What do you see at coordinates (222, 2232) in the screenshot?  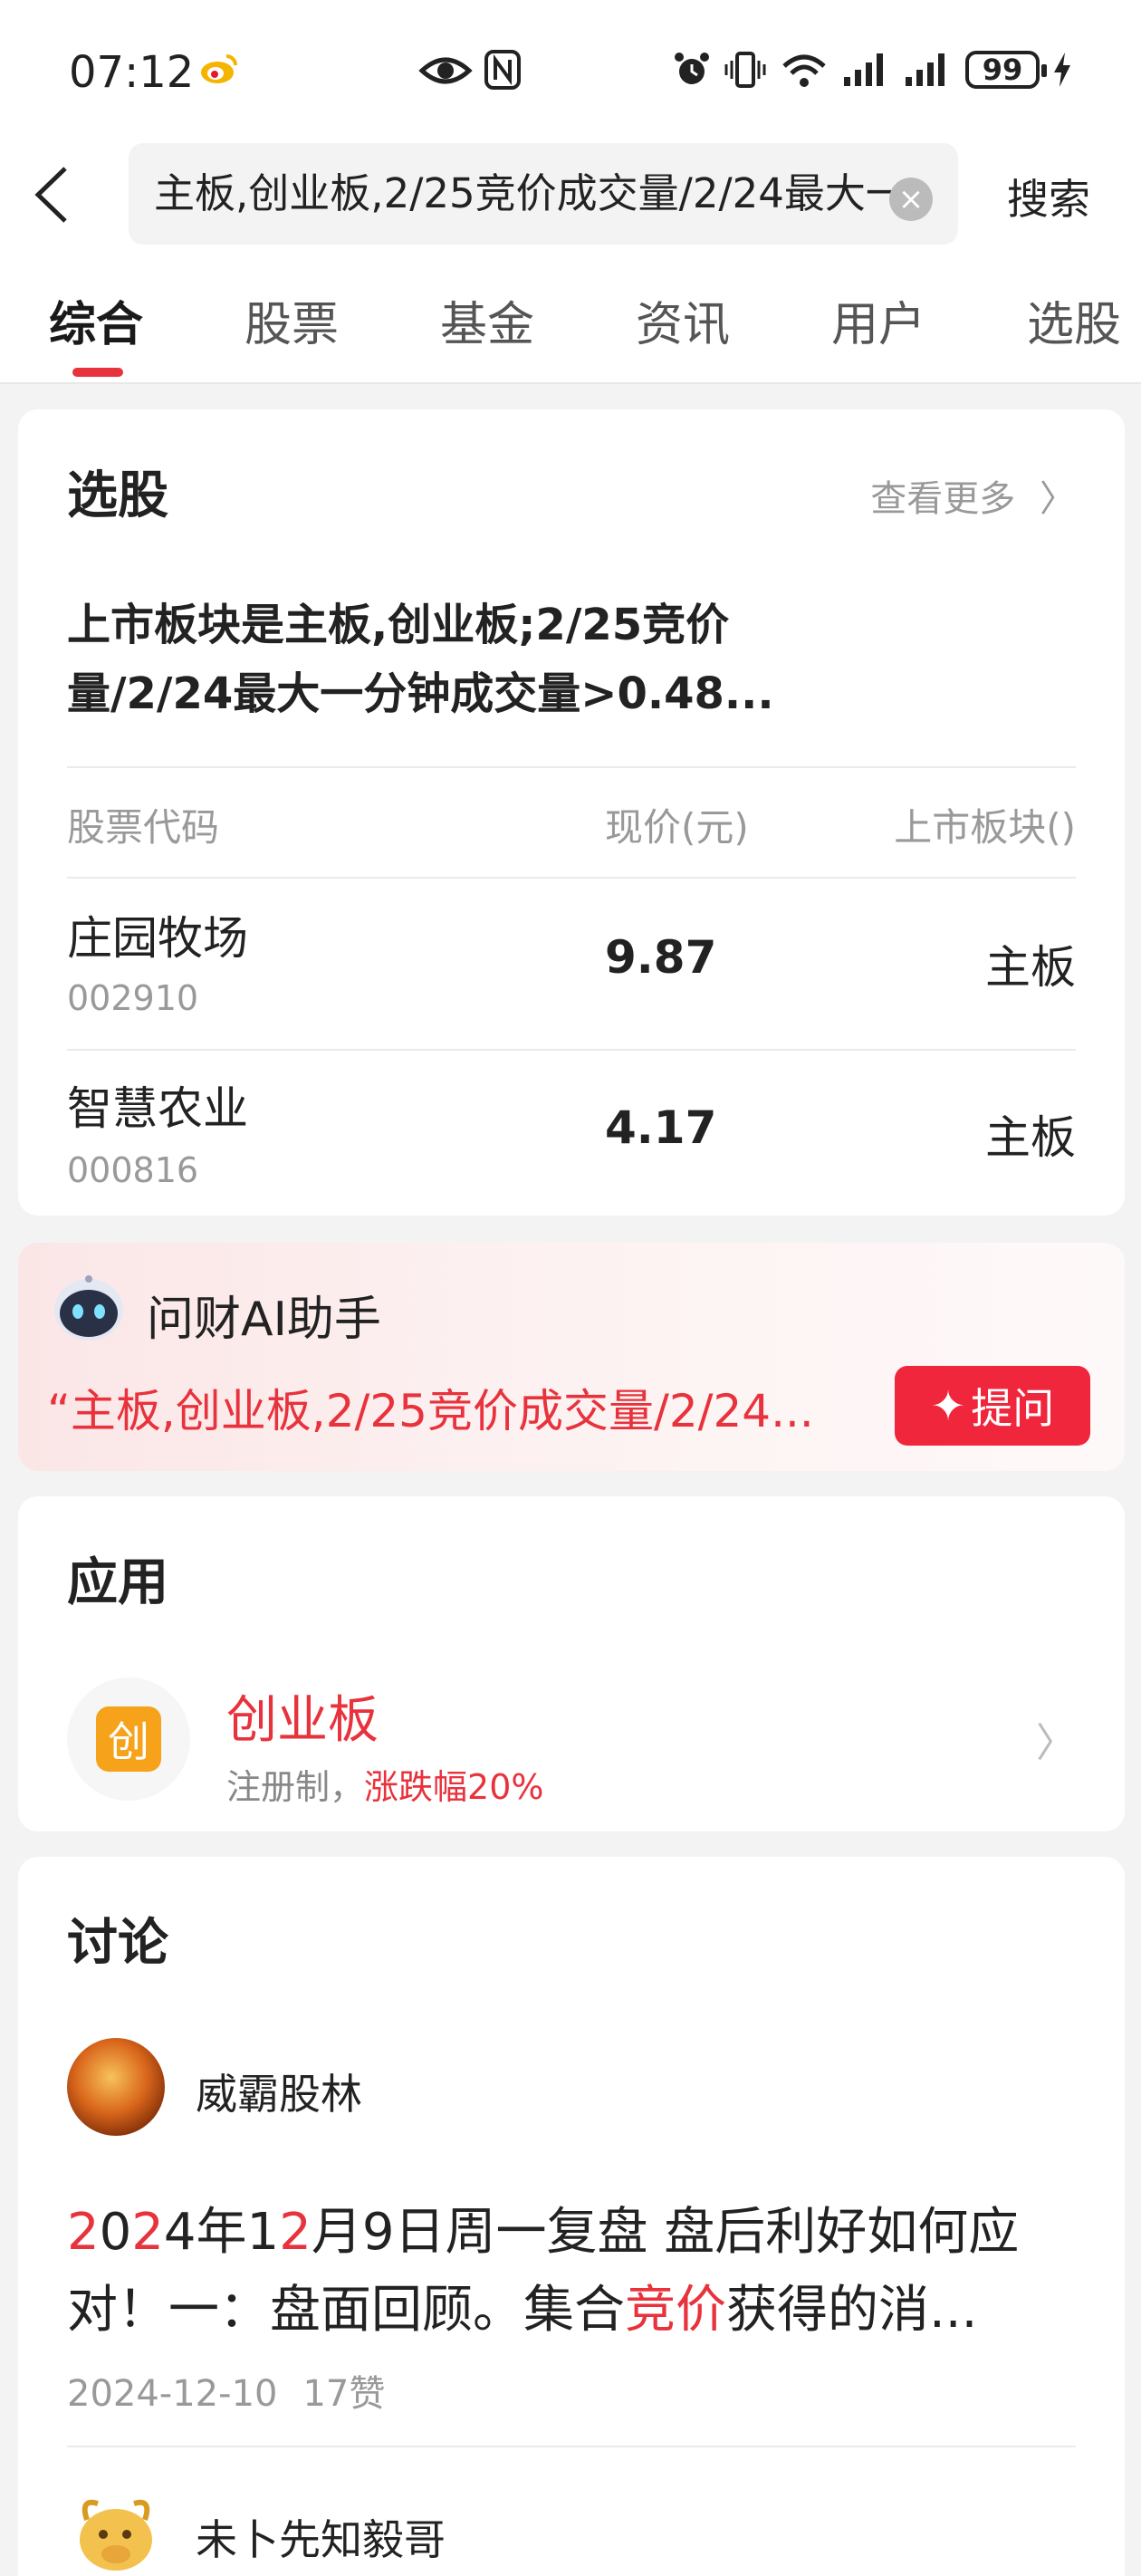 I see `text-fragment: 4年1` at bounding box center [222, 2232].